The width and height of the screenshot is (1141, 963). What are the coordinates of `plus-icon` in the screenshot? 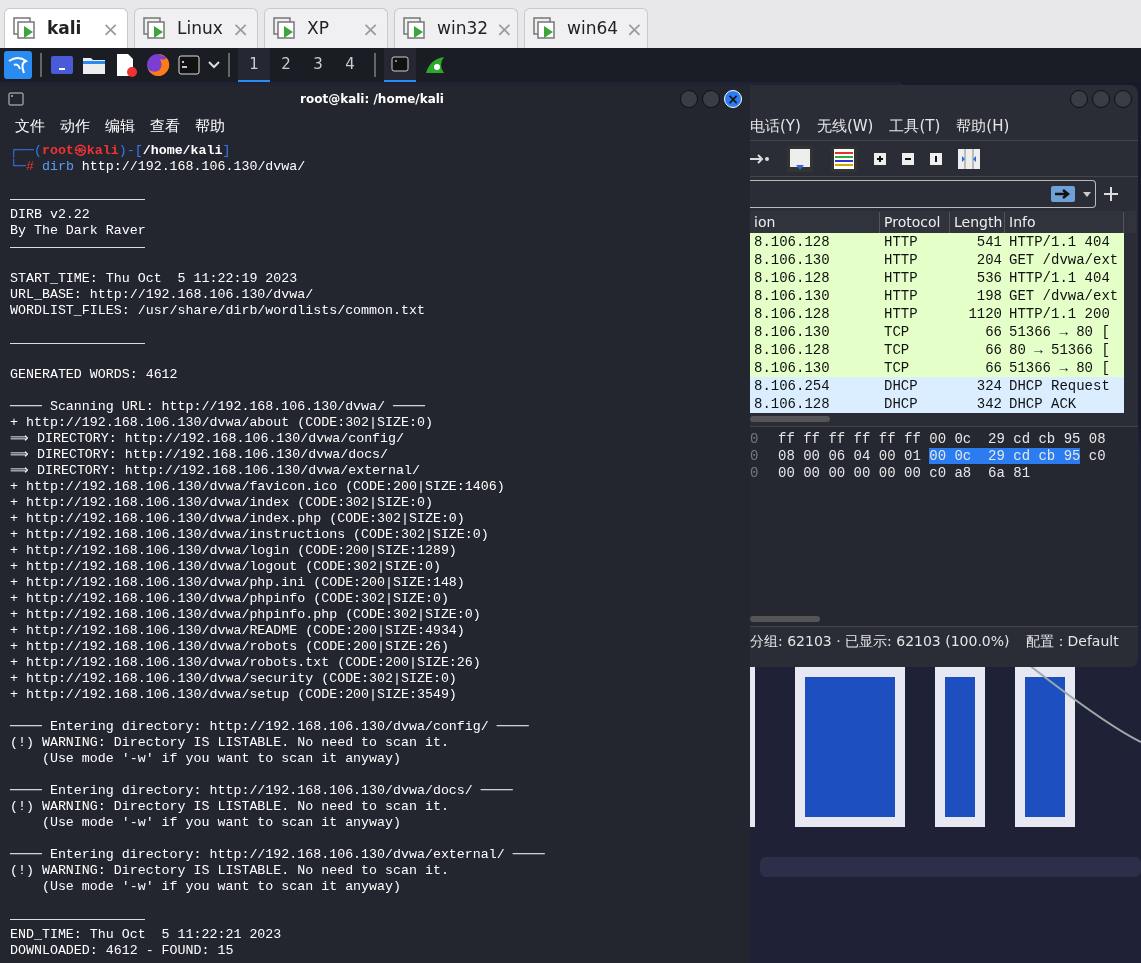 It's located at (1111, 194).